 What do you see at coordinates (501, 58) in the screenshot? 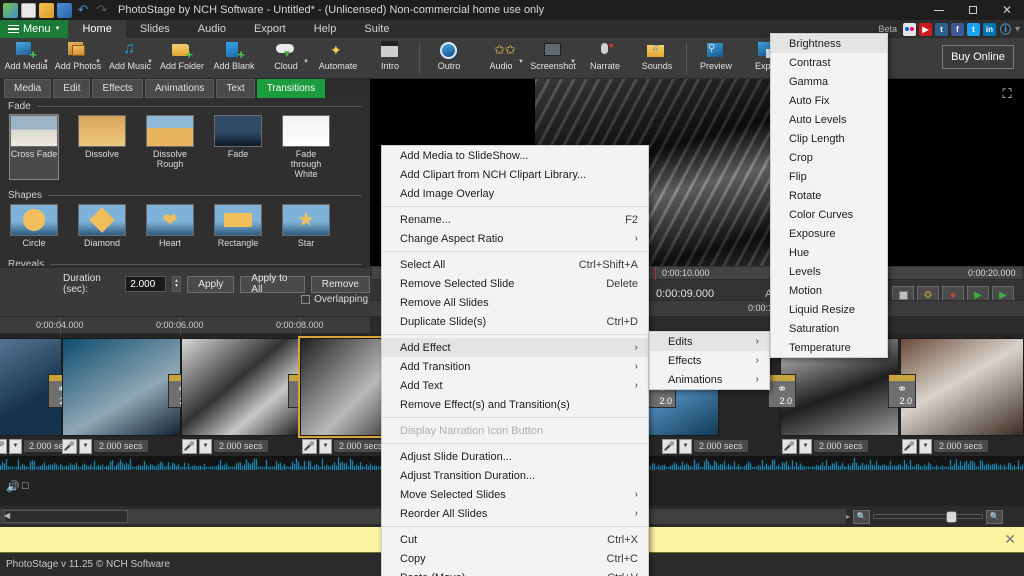
I see `ribbon-audio: ✩✩ Audio ▼` at bounding box center [501, 58].